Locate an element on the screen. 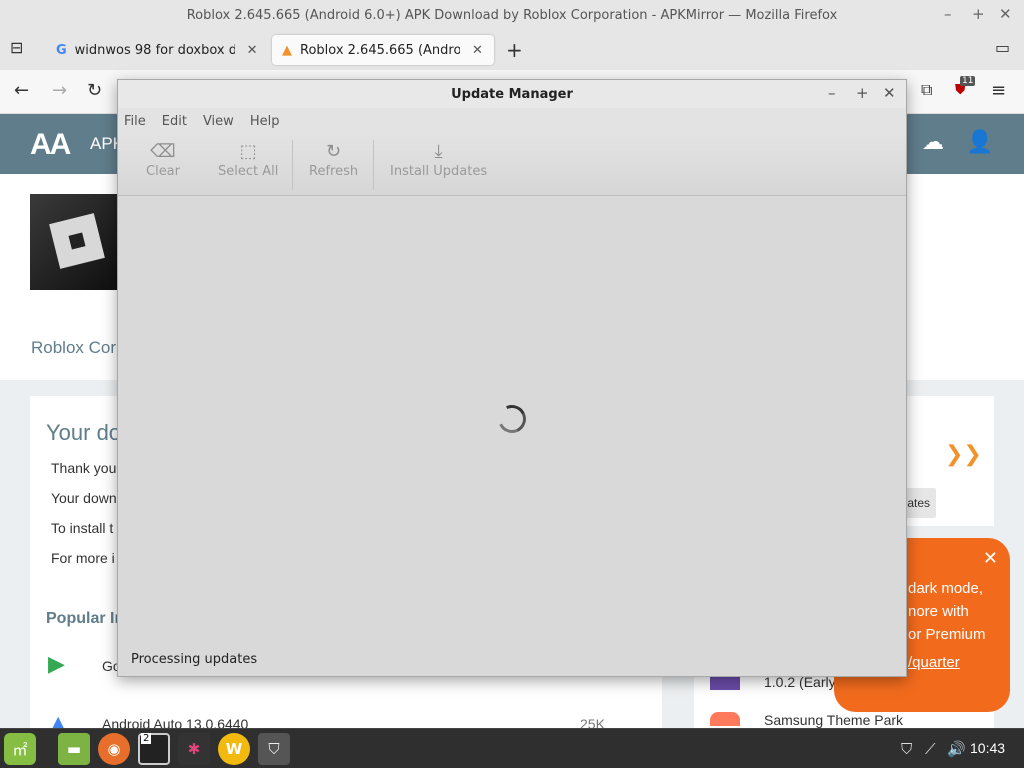 The image size is (1024, 768). menu-file: File is located at coordinates (135, 121).